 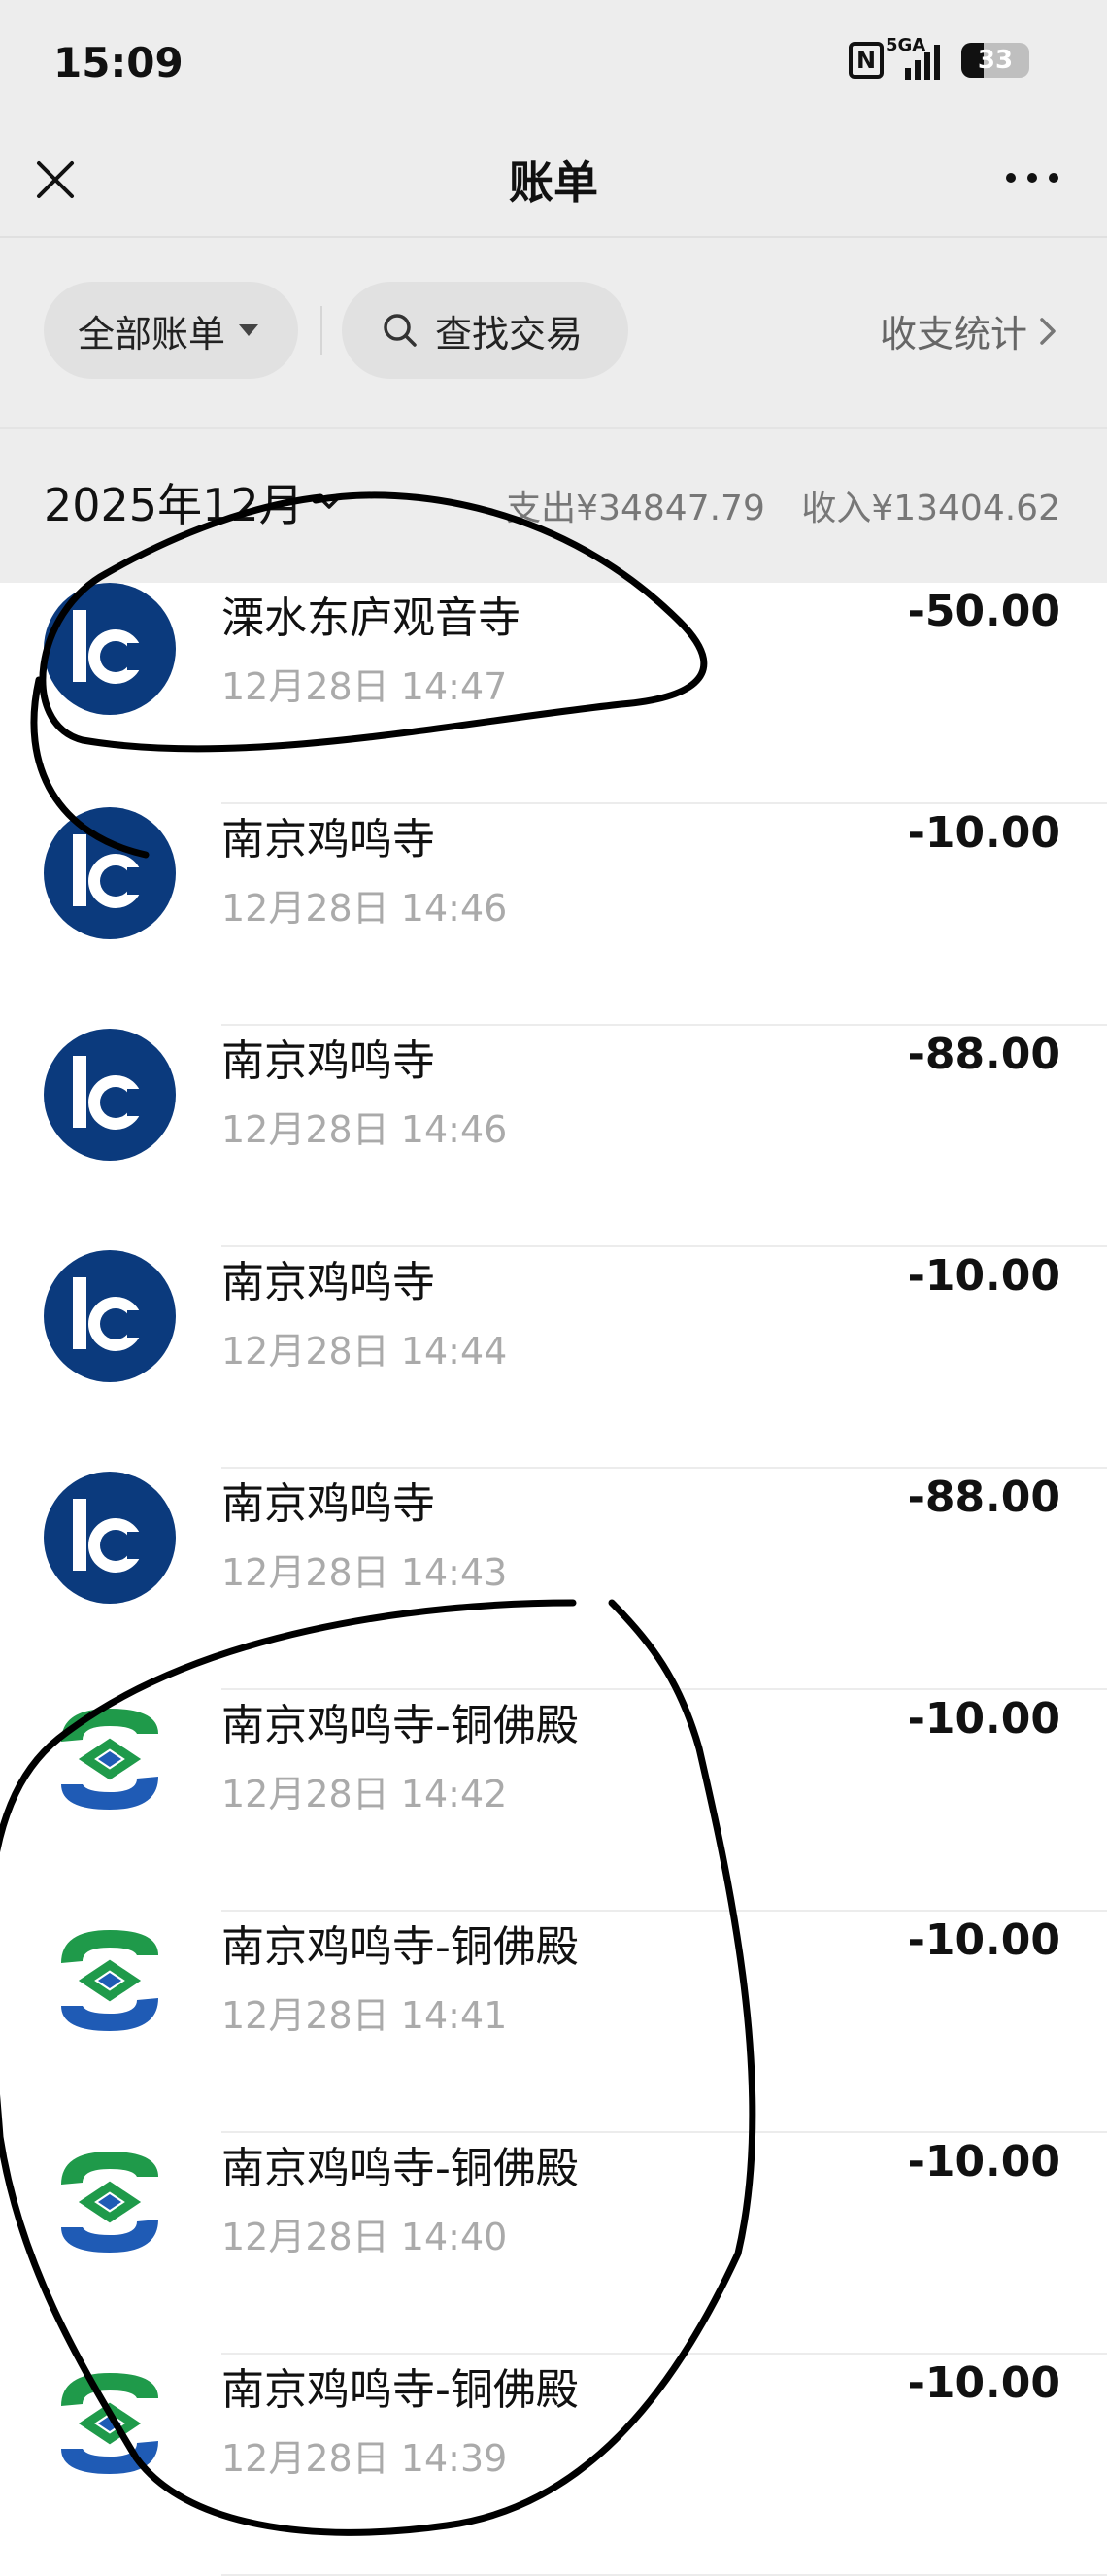 I want to click on transaction-row: 南京鸡鸣寺-铜佛殿 12月28日 14:42 -10.00, so click(x=553, y=1801).